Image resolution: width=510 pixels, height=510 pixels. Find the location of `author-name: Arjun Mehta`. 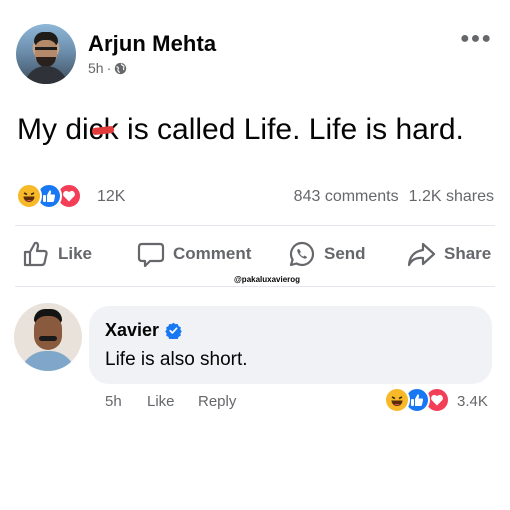

author-name: Arjun Mehta is located at coordinates (152, 44).